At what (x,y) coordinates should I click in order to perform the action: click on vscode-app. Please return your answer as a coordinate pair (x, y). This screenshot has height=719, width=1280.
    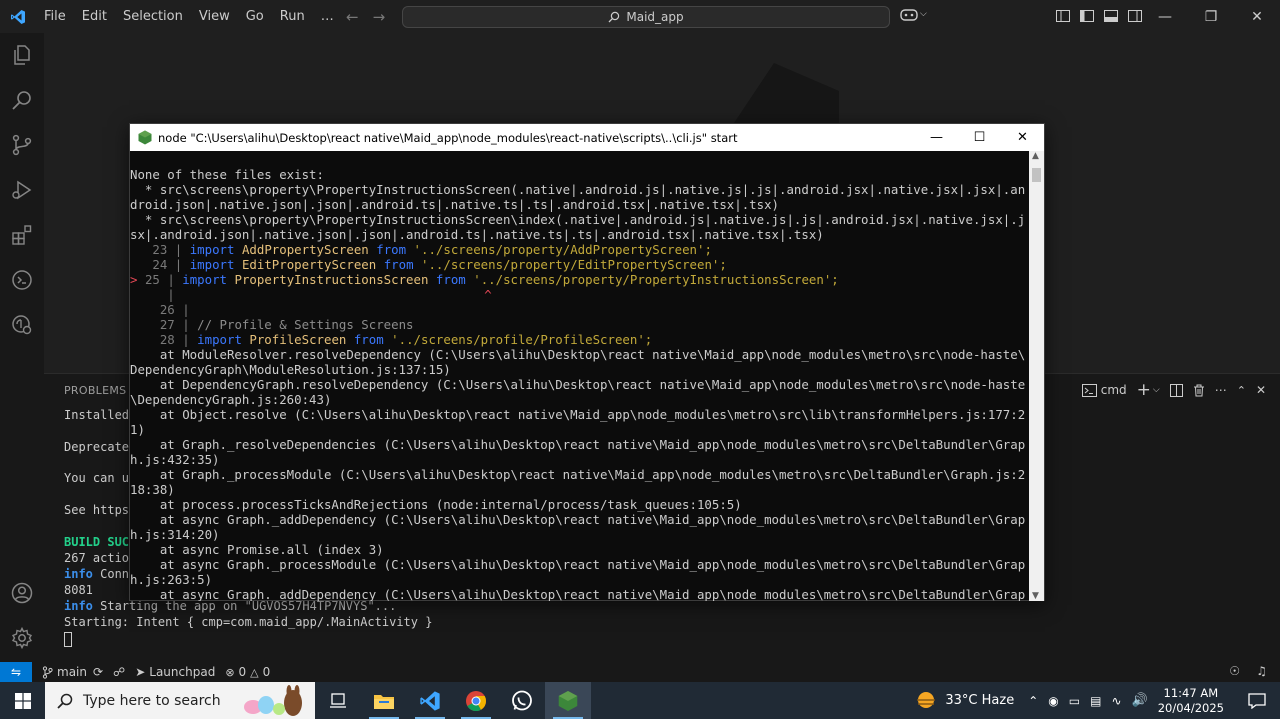
    Looking at the image, I should click on (430, 700).